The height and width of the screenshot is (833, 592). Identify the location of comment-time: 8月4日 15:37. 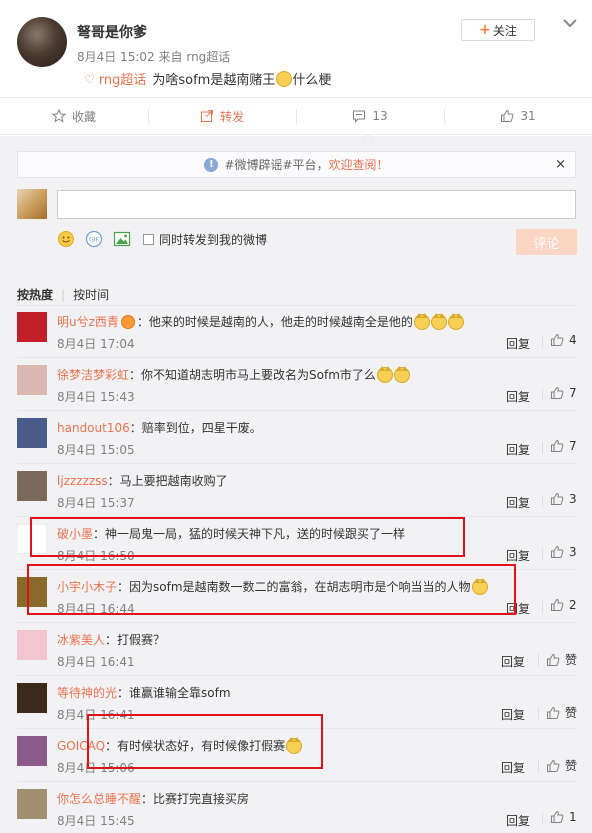
(96, 503).